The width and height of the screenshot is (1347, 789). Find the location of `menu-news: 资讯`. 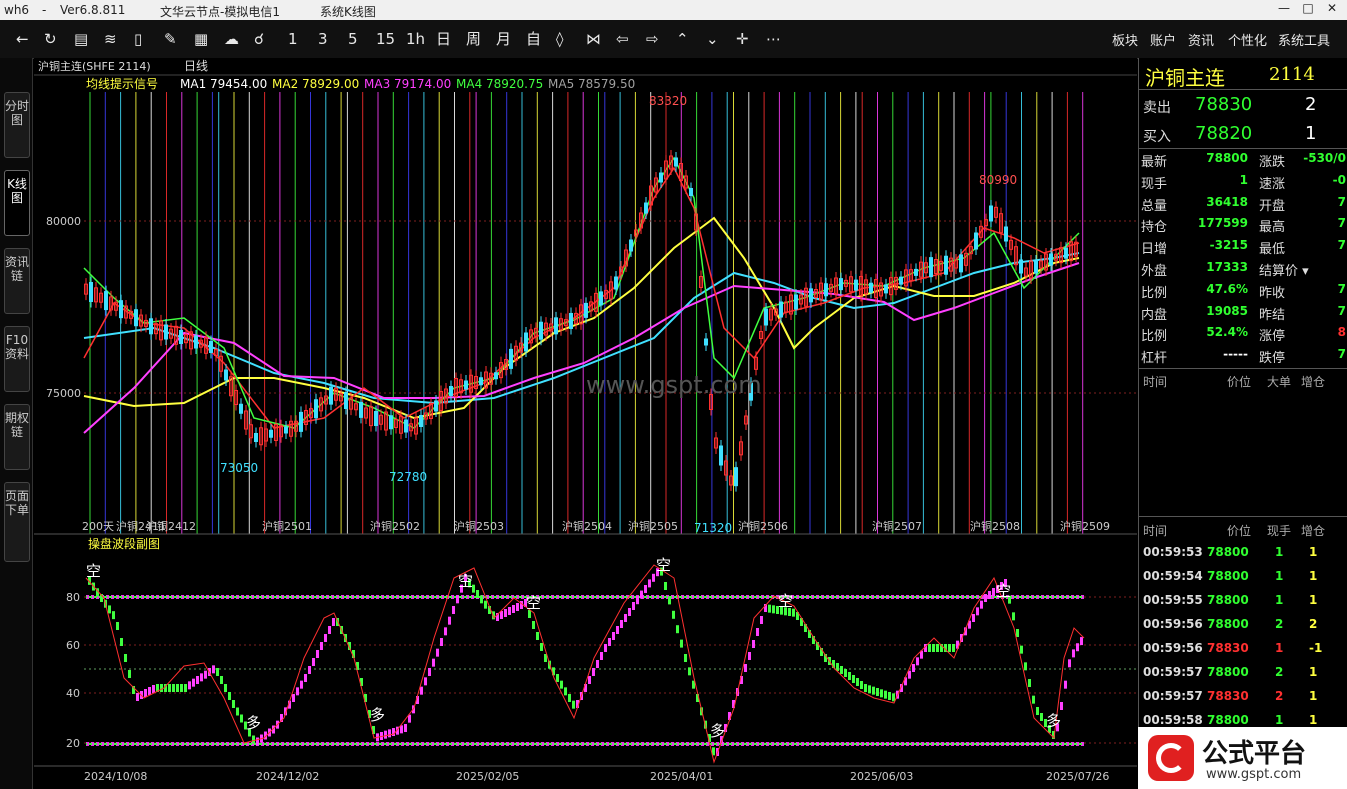

menu-news: 资讯 is located at coordinates (1201, 39).